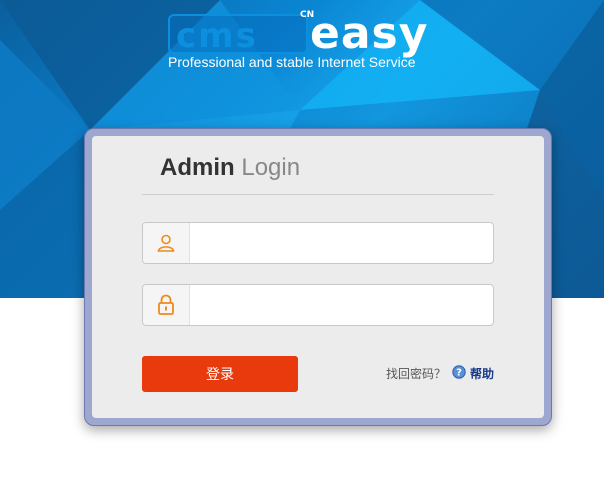  Describe the element at coordinates (197, 167) in the screenshot. I see `title-admin: Admin` at that location.